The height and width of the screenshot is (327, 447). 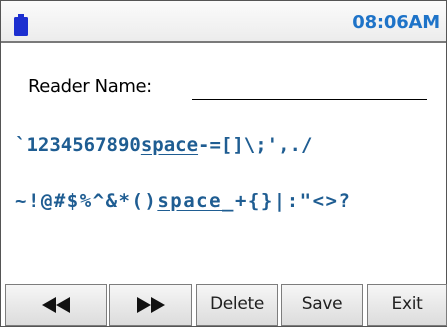 What do you see at coordinates (86, 201) in the screenshot?
I see `keys-shifted-digits: ~!@#$%^&*()` at bounding box center [86, 201].